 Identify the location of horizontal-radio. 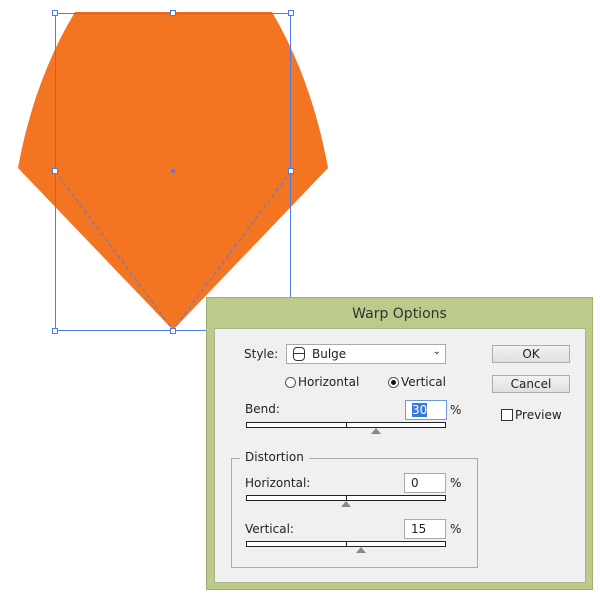
(290, 382).